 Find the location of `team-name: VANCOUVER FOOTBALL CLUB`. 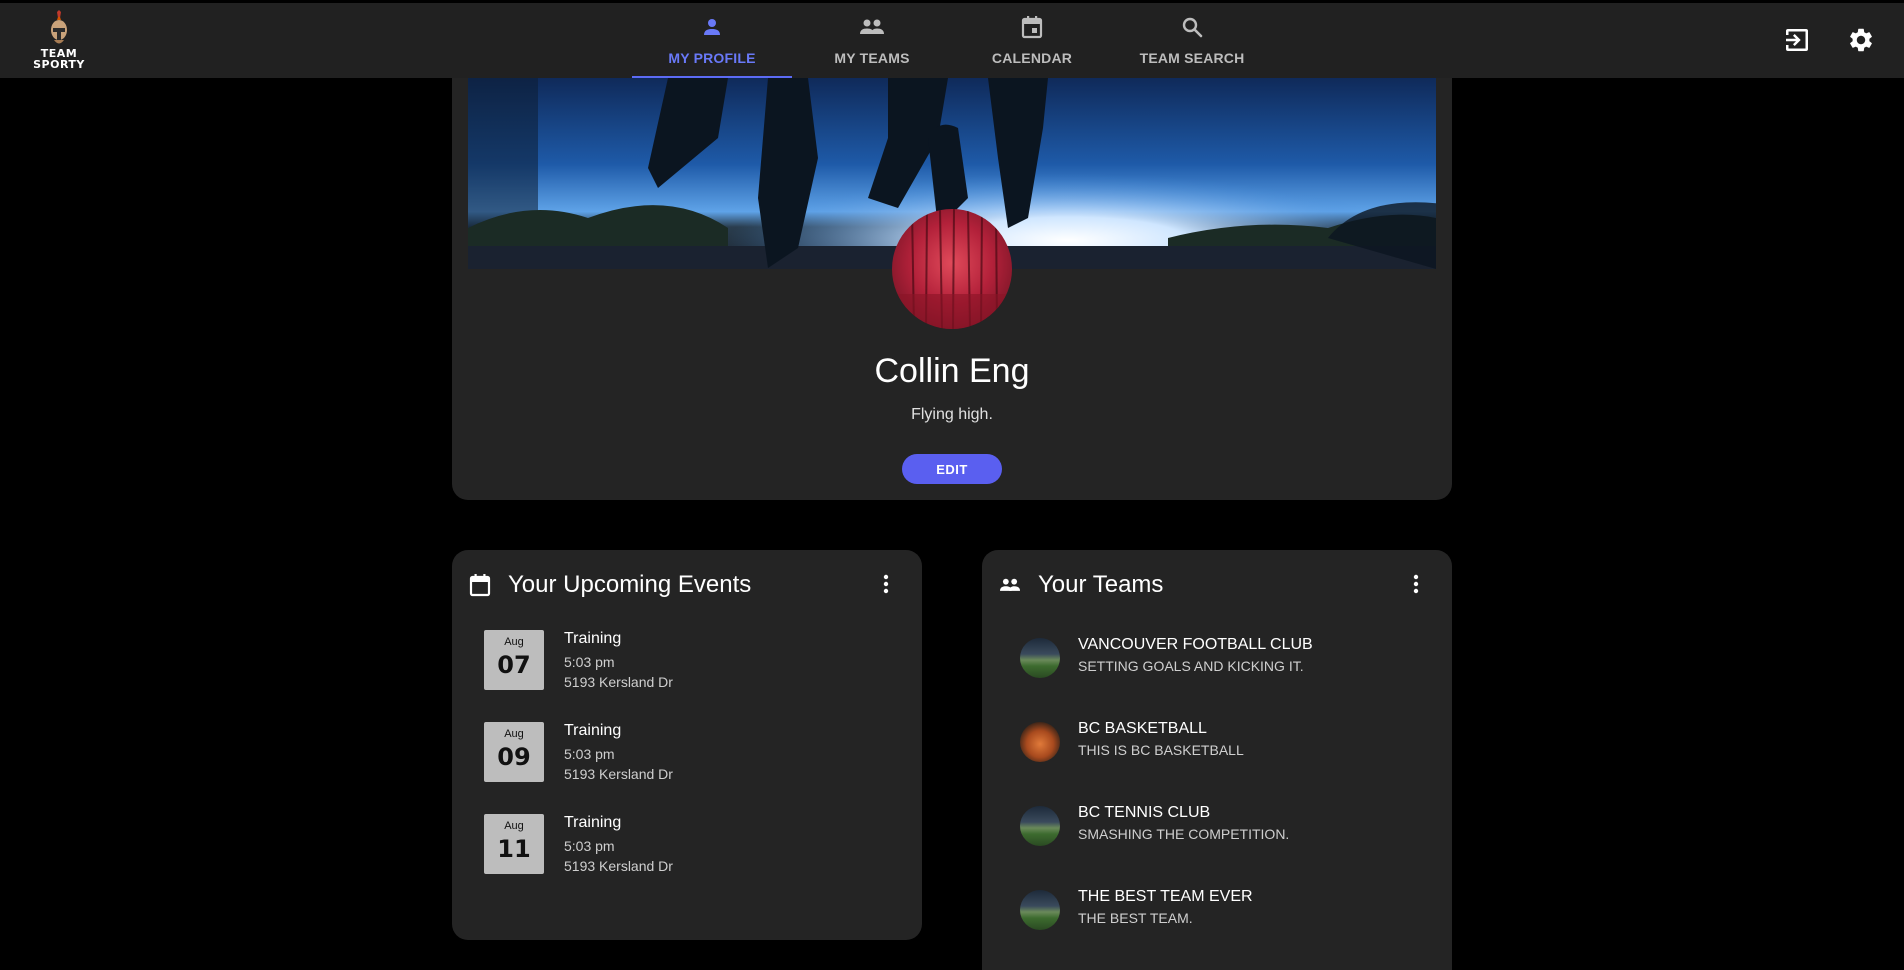

team-name: VANCOUVER FOOTBALL CLUB is located at coordinates (1195, 644).